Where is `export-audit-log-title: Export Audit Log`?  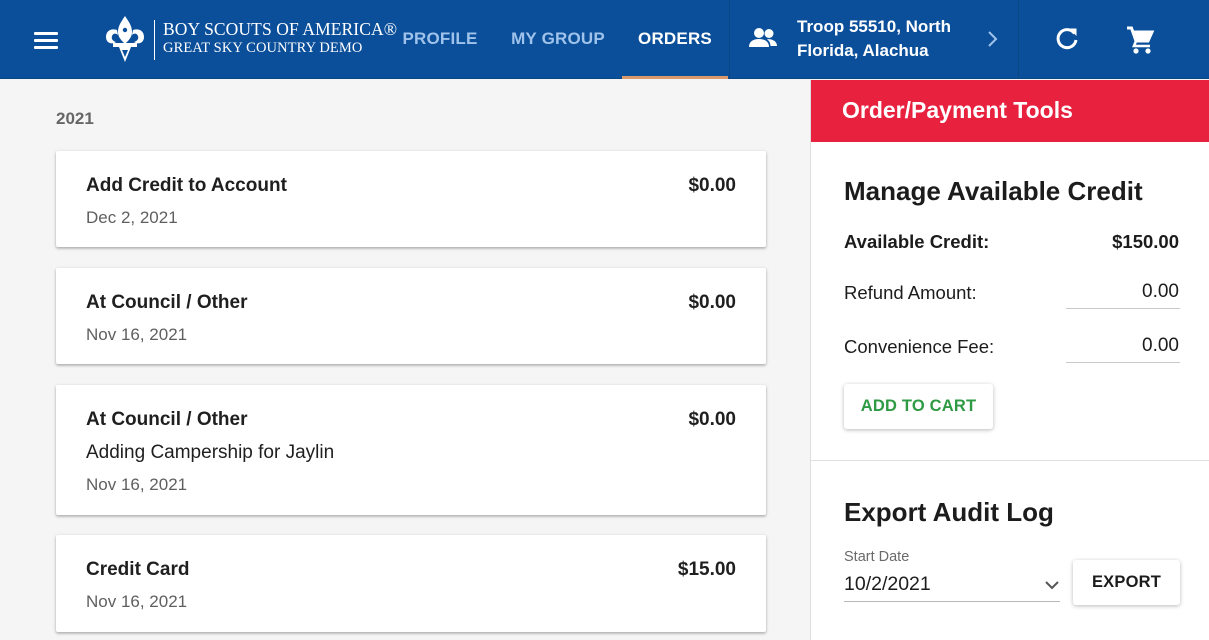 export-audit-log-title: Export Audit Log is located at coordinates (949, 512).